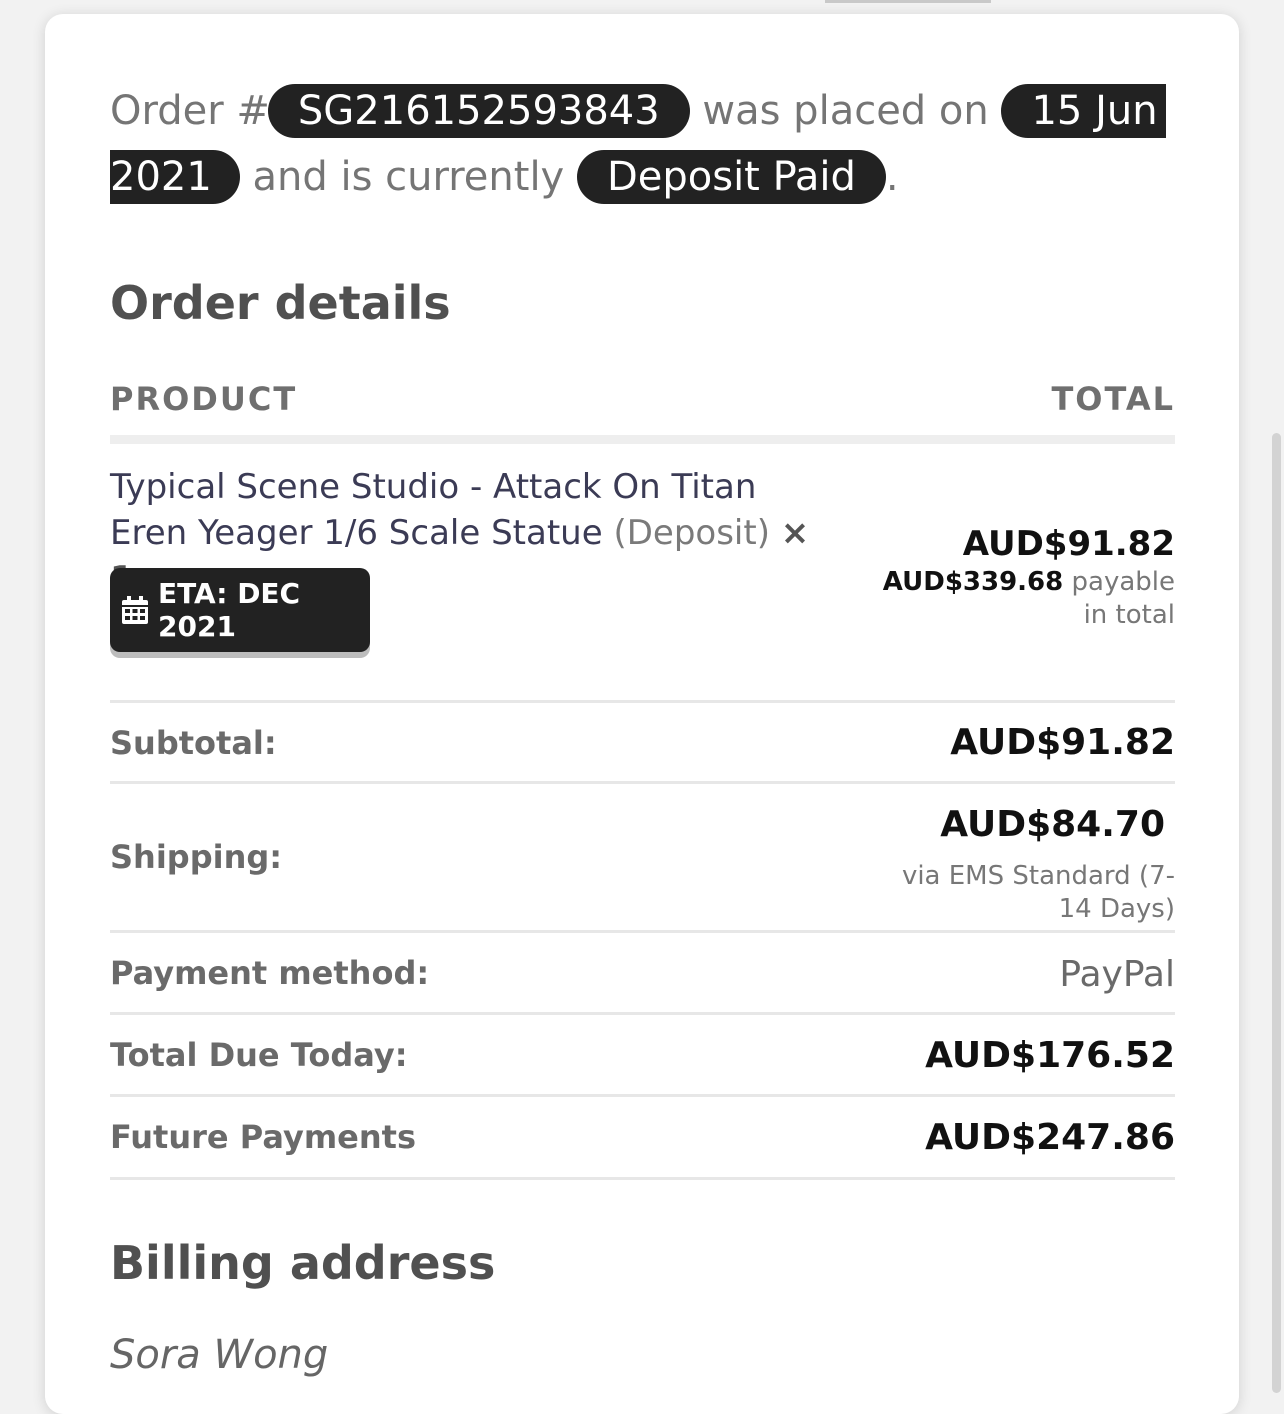 Image resolution: width=1284 pixels, height=1414 pixels. Describe the element at coordinates (270, 973) in the screenshot. I see `payment-method-label: Payment method:` at that location.